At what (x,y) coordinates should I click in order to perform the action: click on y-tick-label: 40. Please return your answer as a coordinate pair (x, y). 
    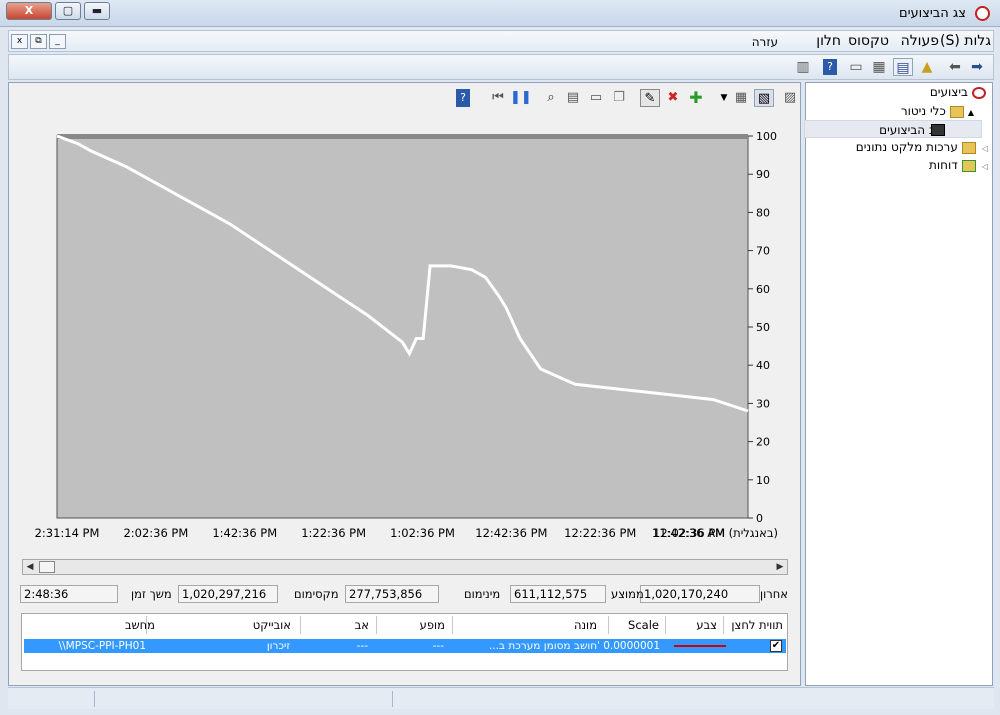
    Looking at the image, I should click on (763, 365).